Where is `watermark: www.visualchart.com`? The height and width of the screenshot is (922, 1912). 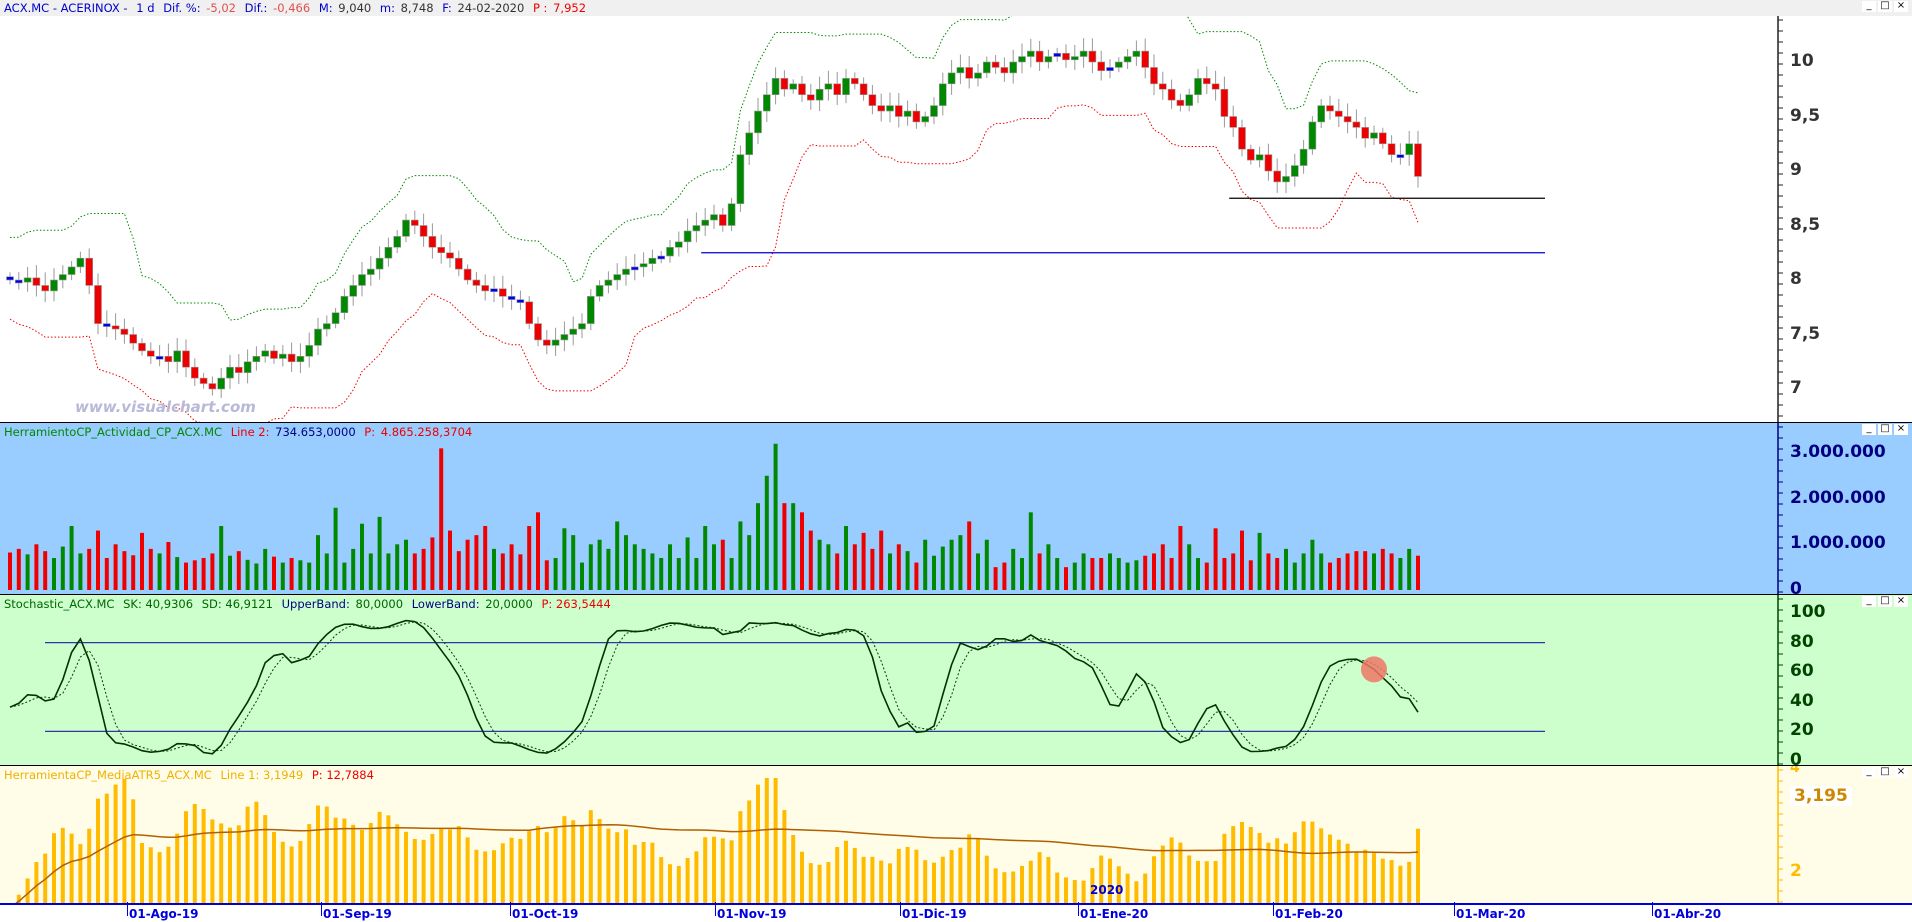
watermark: www.visualchart.com is located at coordinates (165, 407).